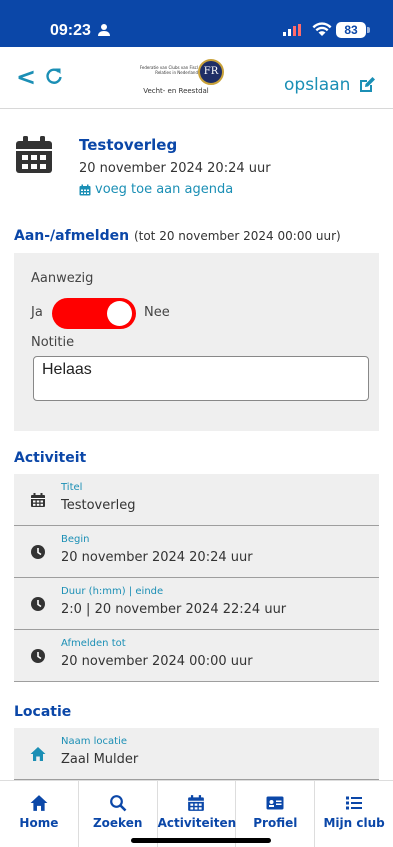 The image size is (393, 847). What do you see at coordinates (50, 458) in the screenshot?
I see `activity-heading: Activiteit` at bounding box center [50, 458].